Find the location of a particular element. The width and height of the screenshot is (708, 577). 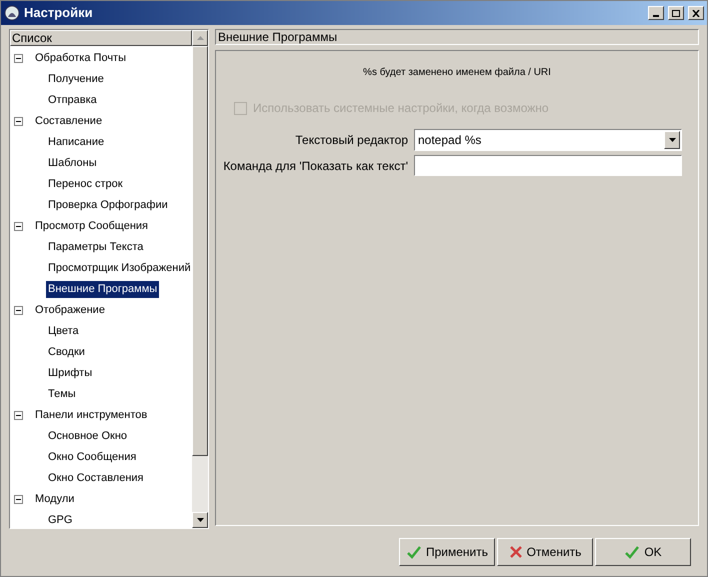

maximize-icon is located at coordinates (676, 13).